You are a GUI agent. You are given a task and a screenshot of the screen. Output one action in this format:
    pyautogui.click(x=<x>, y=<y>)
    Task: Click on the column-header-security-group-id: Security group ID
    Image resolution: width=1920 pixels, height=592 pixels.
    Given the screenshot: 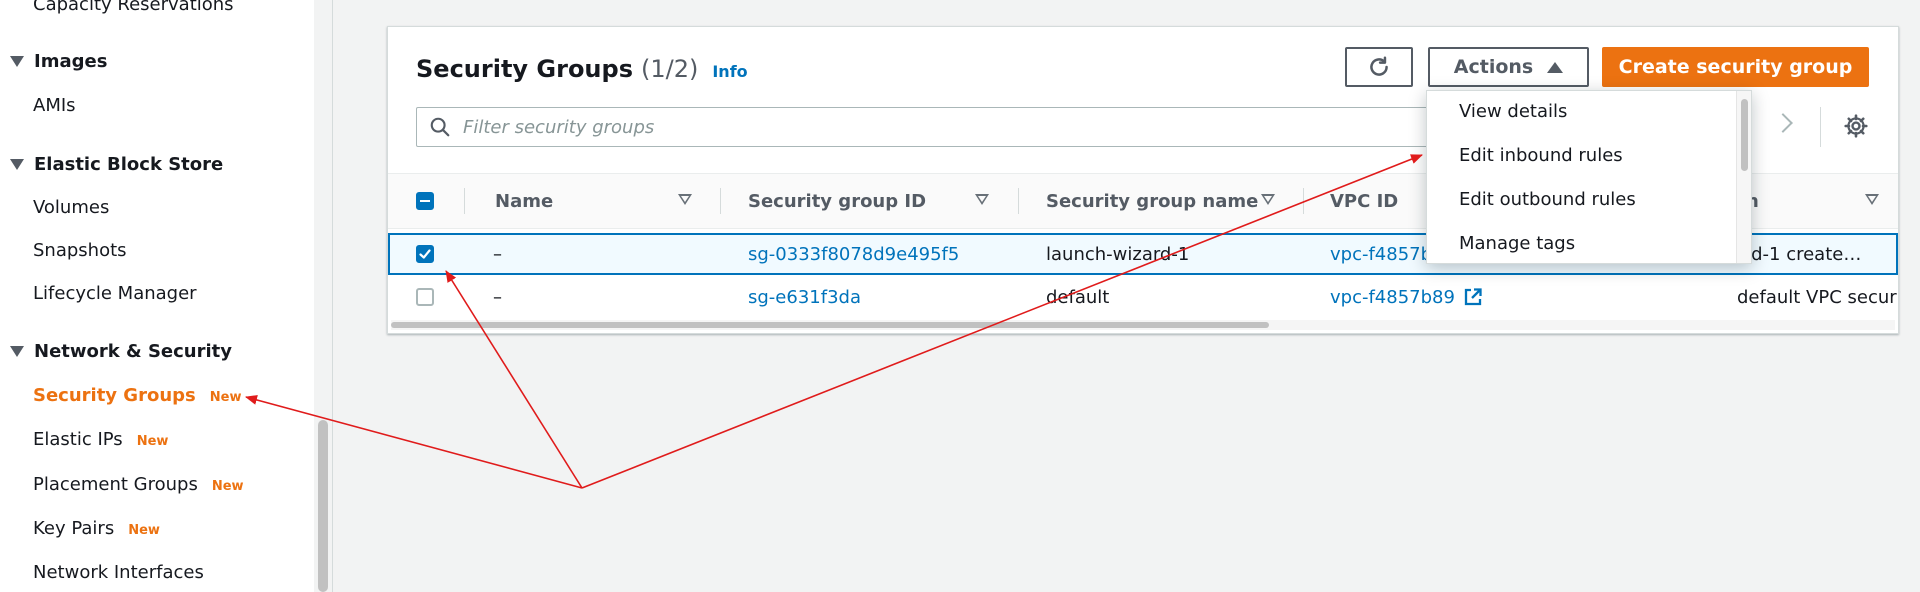 What is the action you would take?
    pyautogui.click(x=837, y=201)
    